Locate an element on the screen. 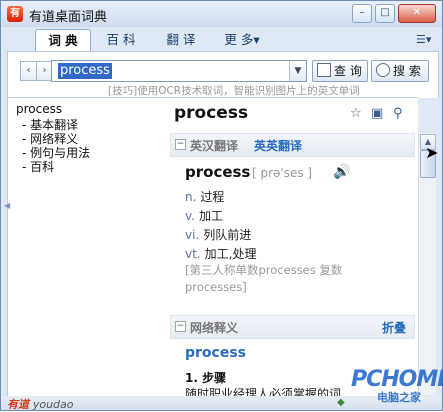 The height and width of the screenshot is (412, 443). search-button: 搜 索 is located at coordinates (400, 71).